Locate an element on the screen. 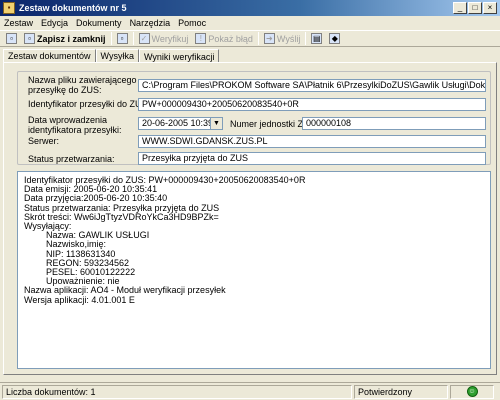 This screenshot has width=500, height=400. status-bar: Liczba dokumentów: 1 Potwierdzony ☺ is located at coordinates (250, 391).